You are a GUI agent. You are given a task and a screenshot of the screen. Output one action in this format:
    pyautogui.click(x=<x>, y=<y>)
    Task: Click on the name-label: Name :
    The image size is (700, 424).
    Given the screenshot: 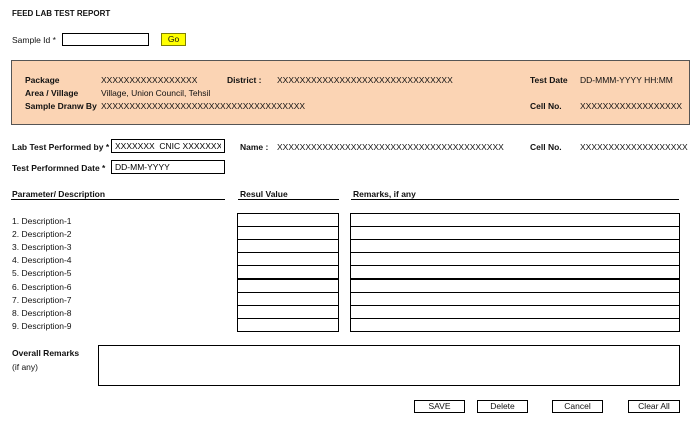 What is the action you would take?
    pyautogui.click(x=254, y=147)
    